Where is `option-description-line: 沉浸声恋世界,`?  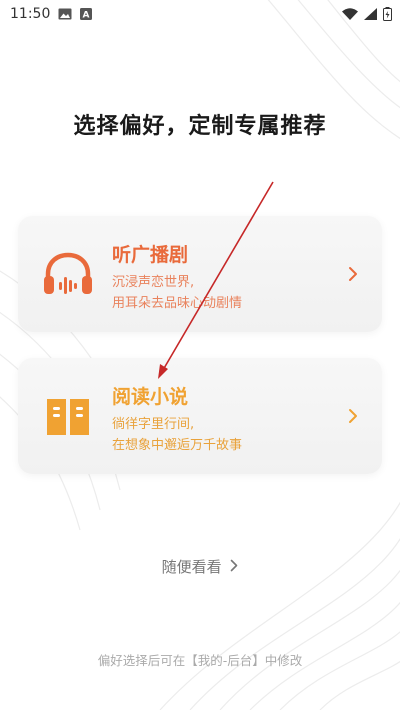 option-description-line: 沉浸声恋世界, is located at coordinates (153, 282).